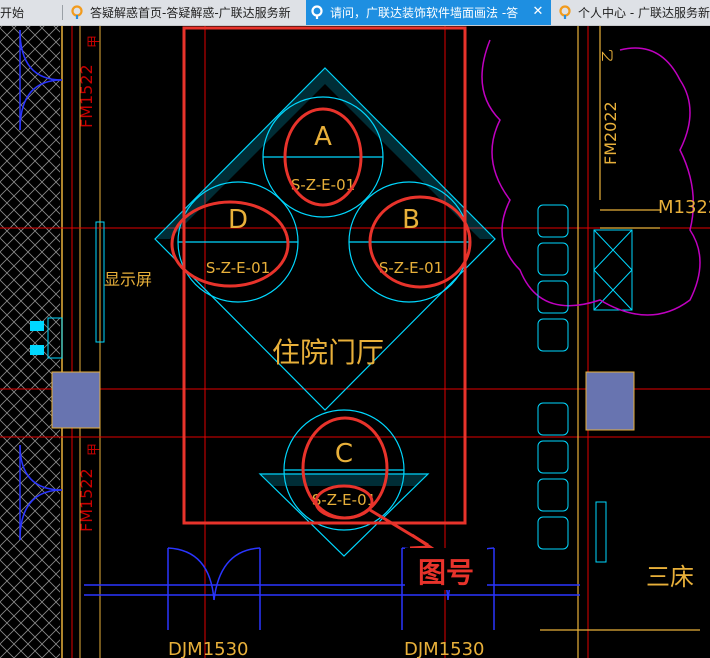  I want to click on door-mark: 乙, so click(608, 55).